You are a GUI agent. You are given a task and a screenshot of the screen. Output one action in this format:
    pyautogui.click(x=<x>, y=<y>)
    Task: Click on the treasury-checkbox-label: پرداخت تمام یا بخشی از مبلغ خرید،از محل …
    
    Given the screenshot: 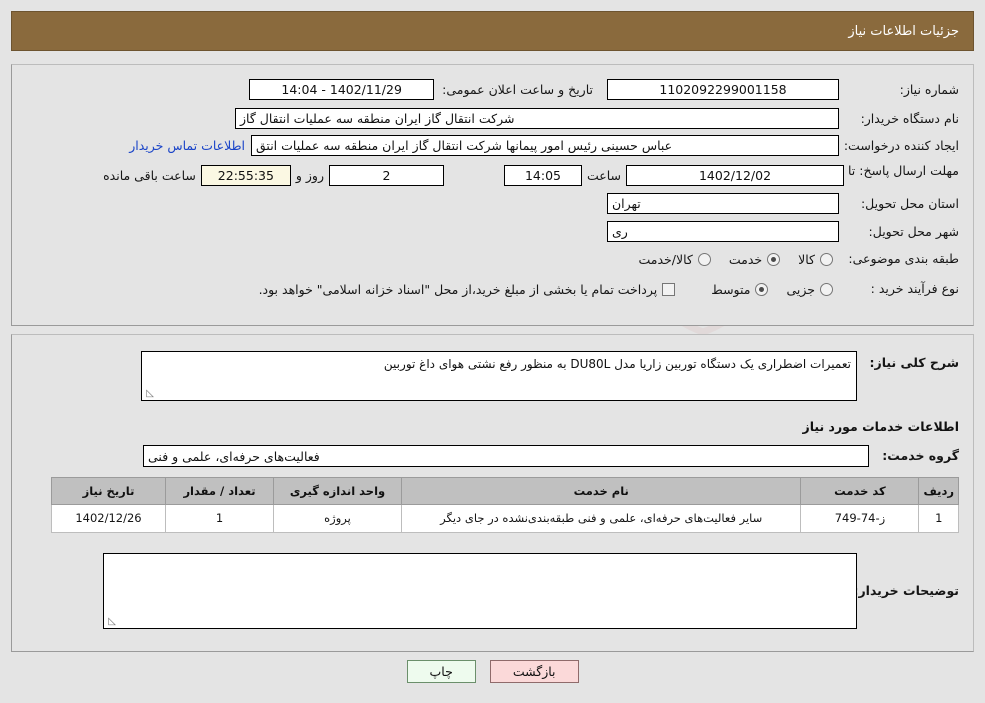 What is the action you would take?
    pyautogui.click(x=458, y=289)
    